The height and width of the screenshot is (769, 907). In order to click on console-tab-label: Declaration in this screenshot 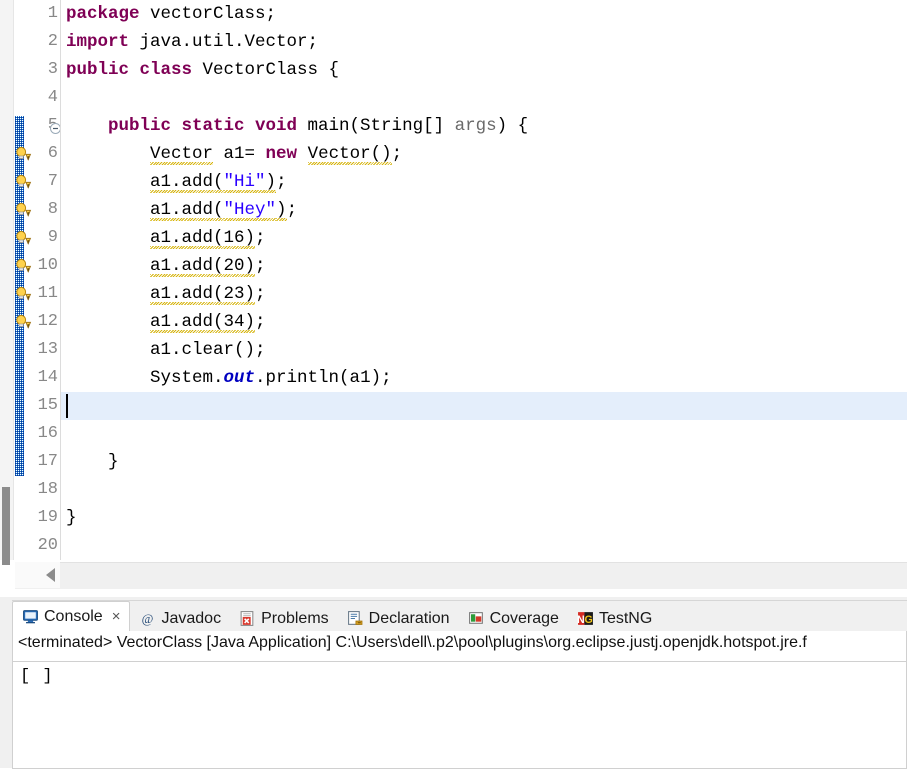, I will do `click(409, 618)`.